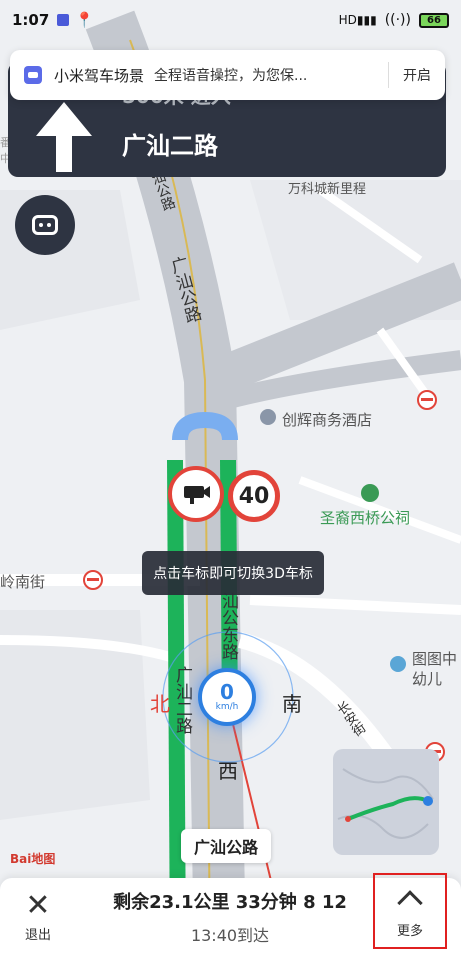 This screenshot has width=461, height=959. I want to click on more-button: 更多, so click(410, 911).